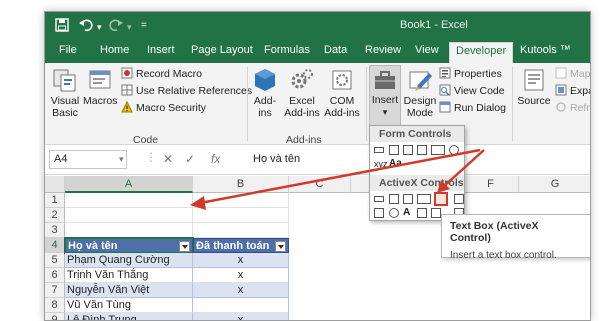  I want to click on use-relative-references-button: Use Relative References, so click(186, 91).